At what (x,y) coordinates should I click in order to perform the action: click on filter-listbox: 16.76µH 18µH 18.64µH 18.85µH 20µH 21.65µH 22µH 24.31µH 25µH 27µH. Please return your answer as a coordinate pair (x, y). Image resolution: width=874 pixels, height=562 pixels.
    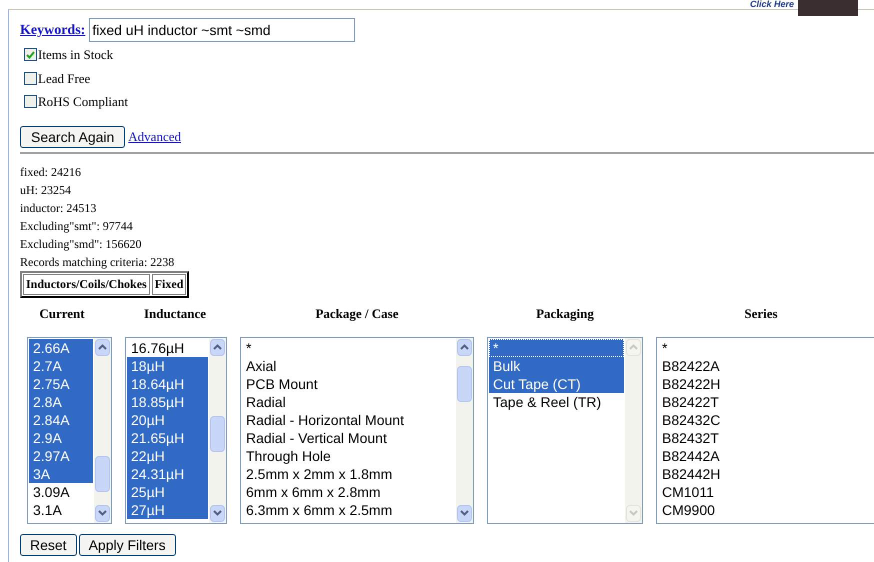
    Looking at the image, I should click on (176, 430).